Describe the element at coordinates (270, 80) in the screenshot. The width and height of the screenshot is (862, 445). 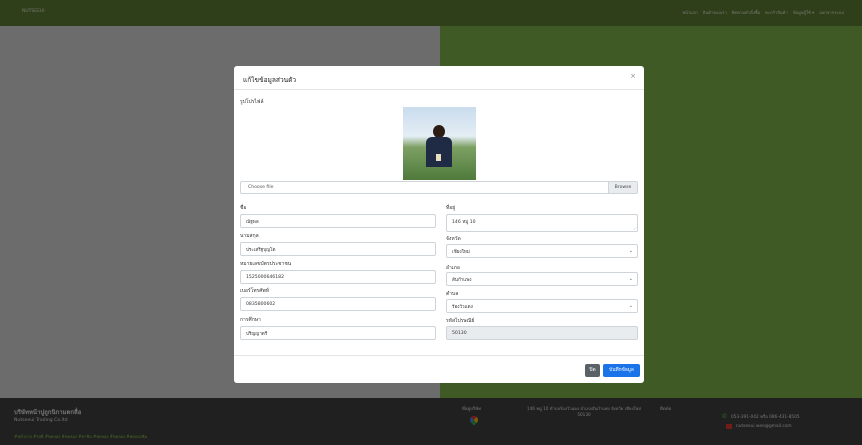
I see `modal-title: แก้ไขข้อมูลส่วนตัว` at that location.